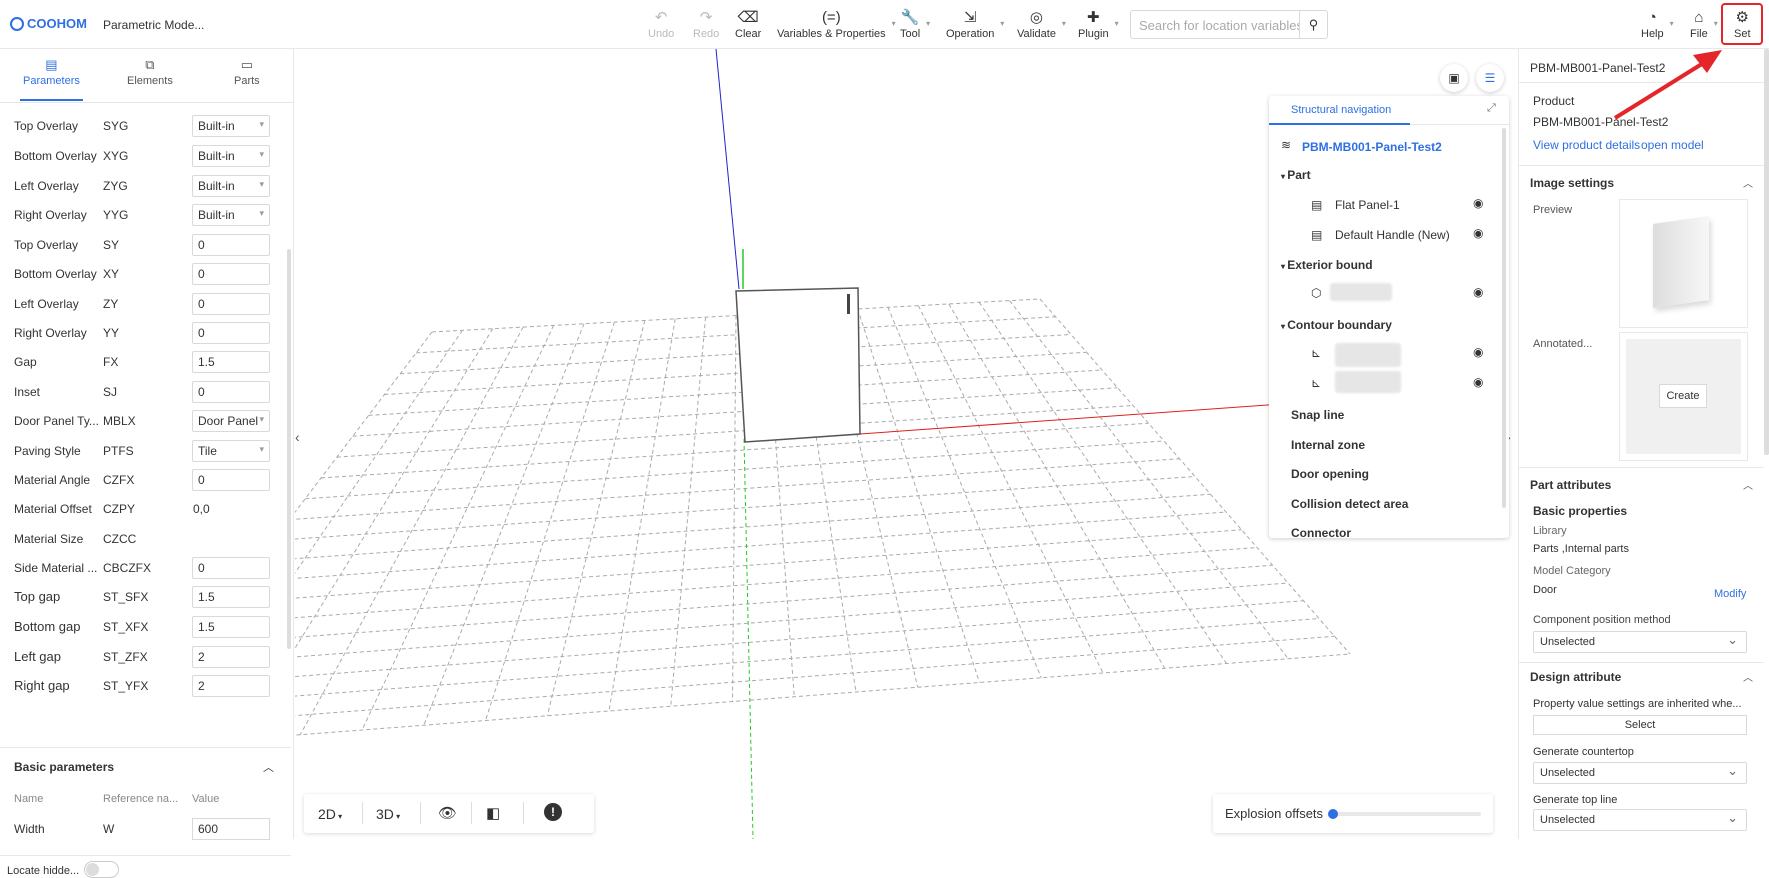 Image resolution: width=1769 pixels, height=878 pixels. Describe the element at coordinates (1672, 145) in the screenshot. I see `open-model-link: open model` at that location.